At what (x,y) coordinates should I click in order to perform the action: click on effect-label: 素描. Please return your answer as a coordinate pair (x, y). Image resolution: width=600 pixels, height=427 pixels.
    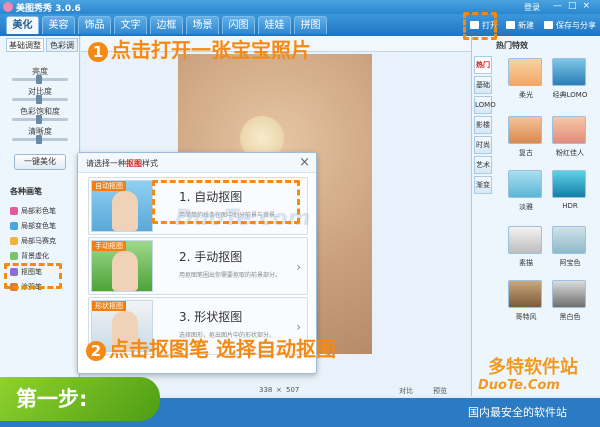
    Looking at the image, I should click on (526, 263).